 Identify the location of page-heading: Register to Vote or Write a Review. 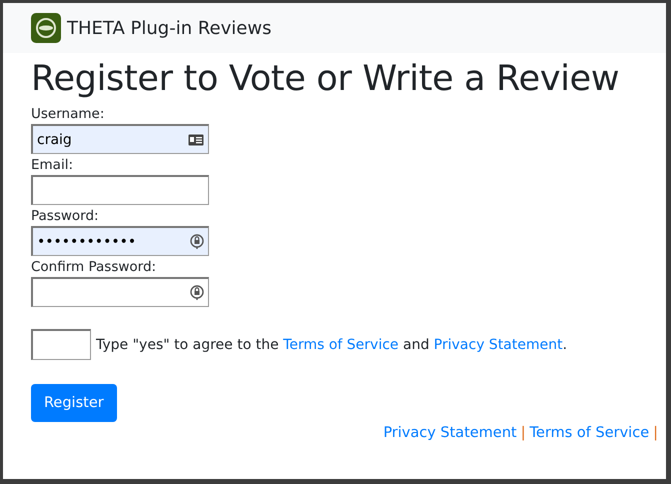
(325, 79).